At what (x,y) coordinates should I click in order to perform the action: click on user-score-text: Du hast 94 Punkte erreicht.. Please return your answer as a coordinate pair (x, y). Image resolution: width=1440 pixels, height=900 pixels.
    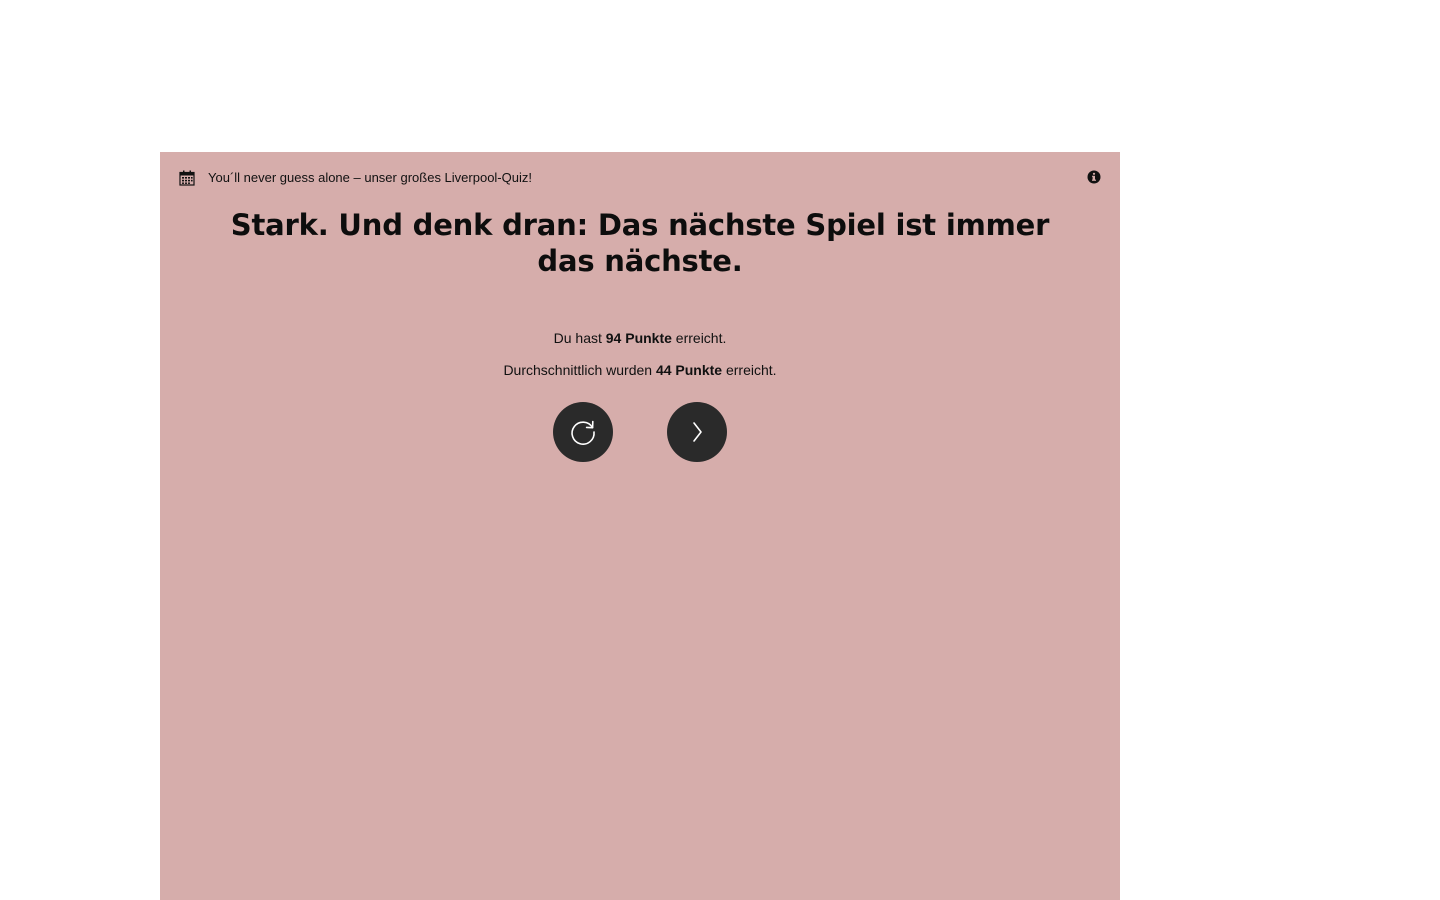
    Looking at the image, I should click on (640, 338).